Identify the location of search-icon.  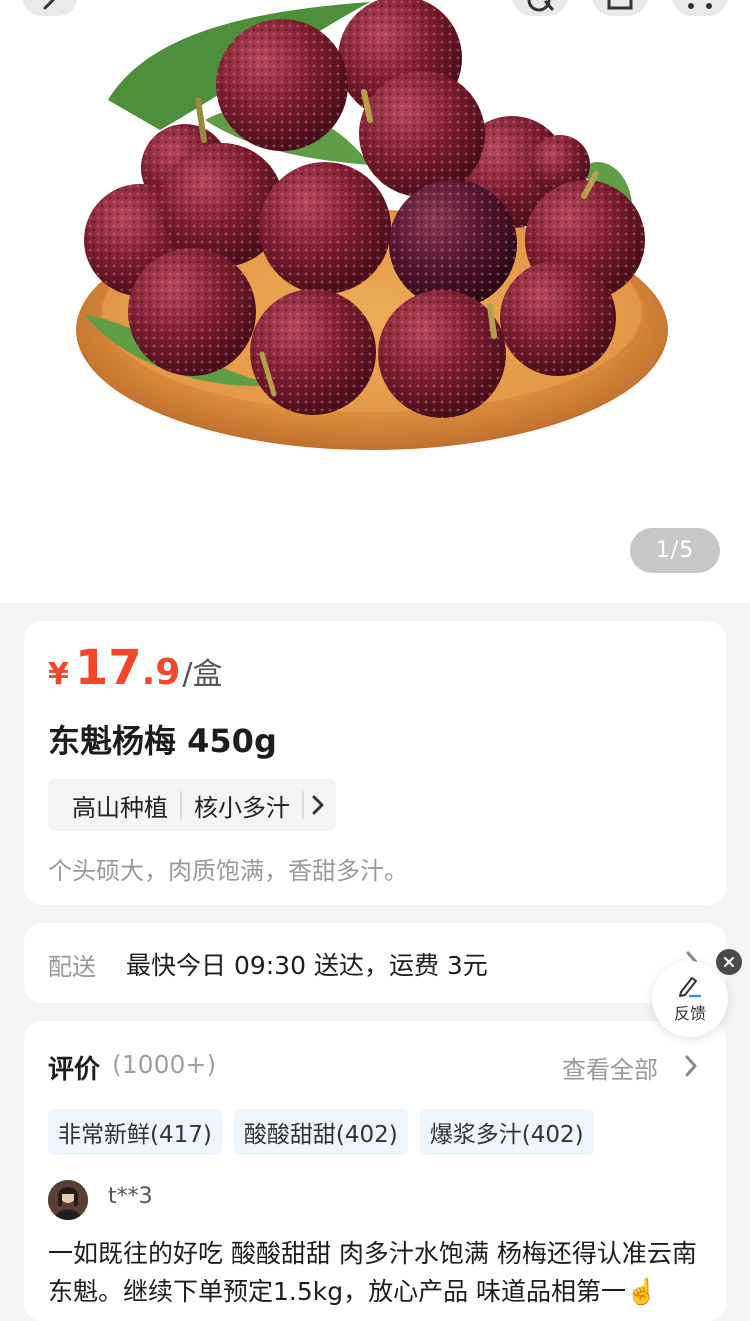
(540, 6).